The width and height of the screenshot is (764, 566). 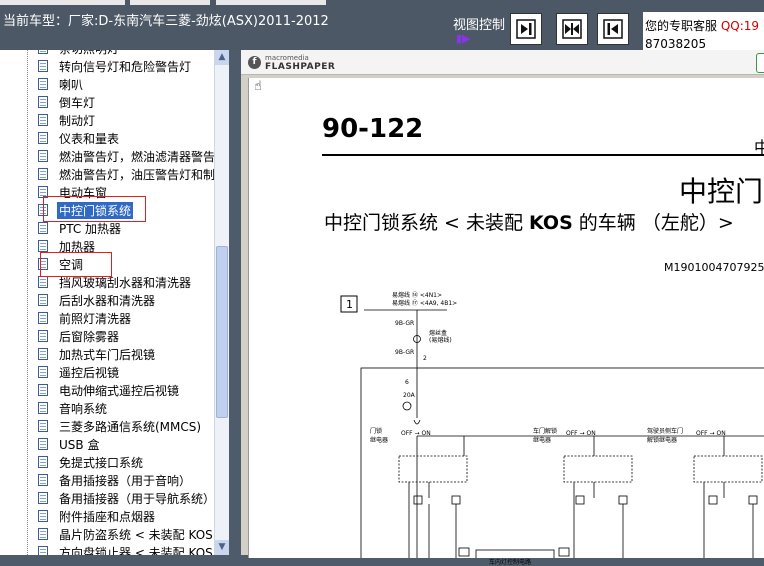 What do you see at coordinates (409, 395) in the screenshot?
I see `fuse-amperage: 20A` at bounding box center [409, 395].